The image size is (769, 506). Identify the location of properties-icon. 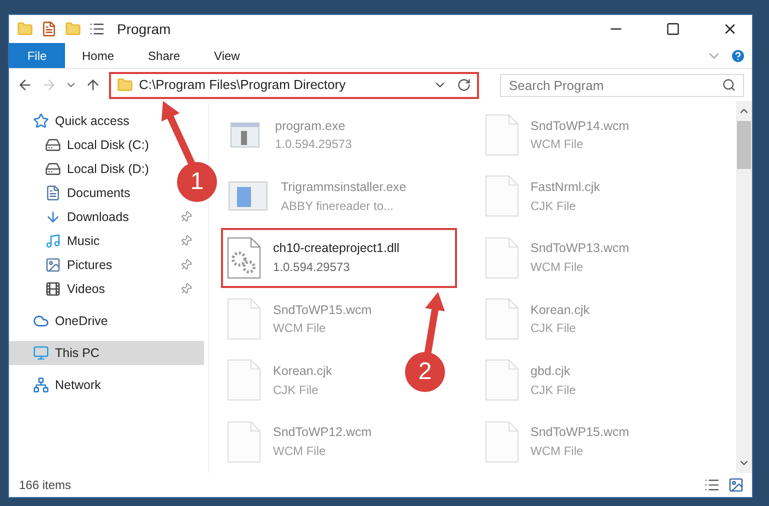
(49, 29).